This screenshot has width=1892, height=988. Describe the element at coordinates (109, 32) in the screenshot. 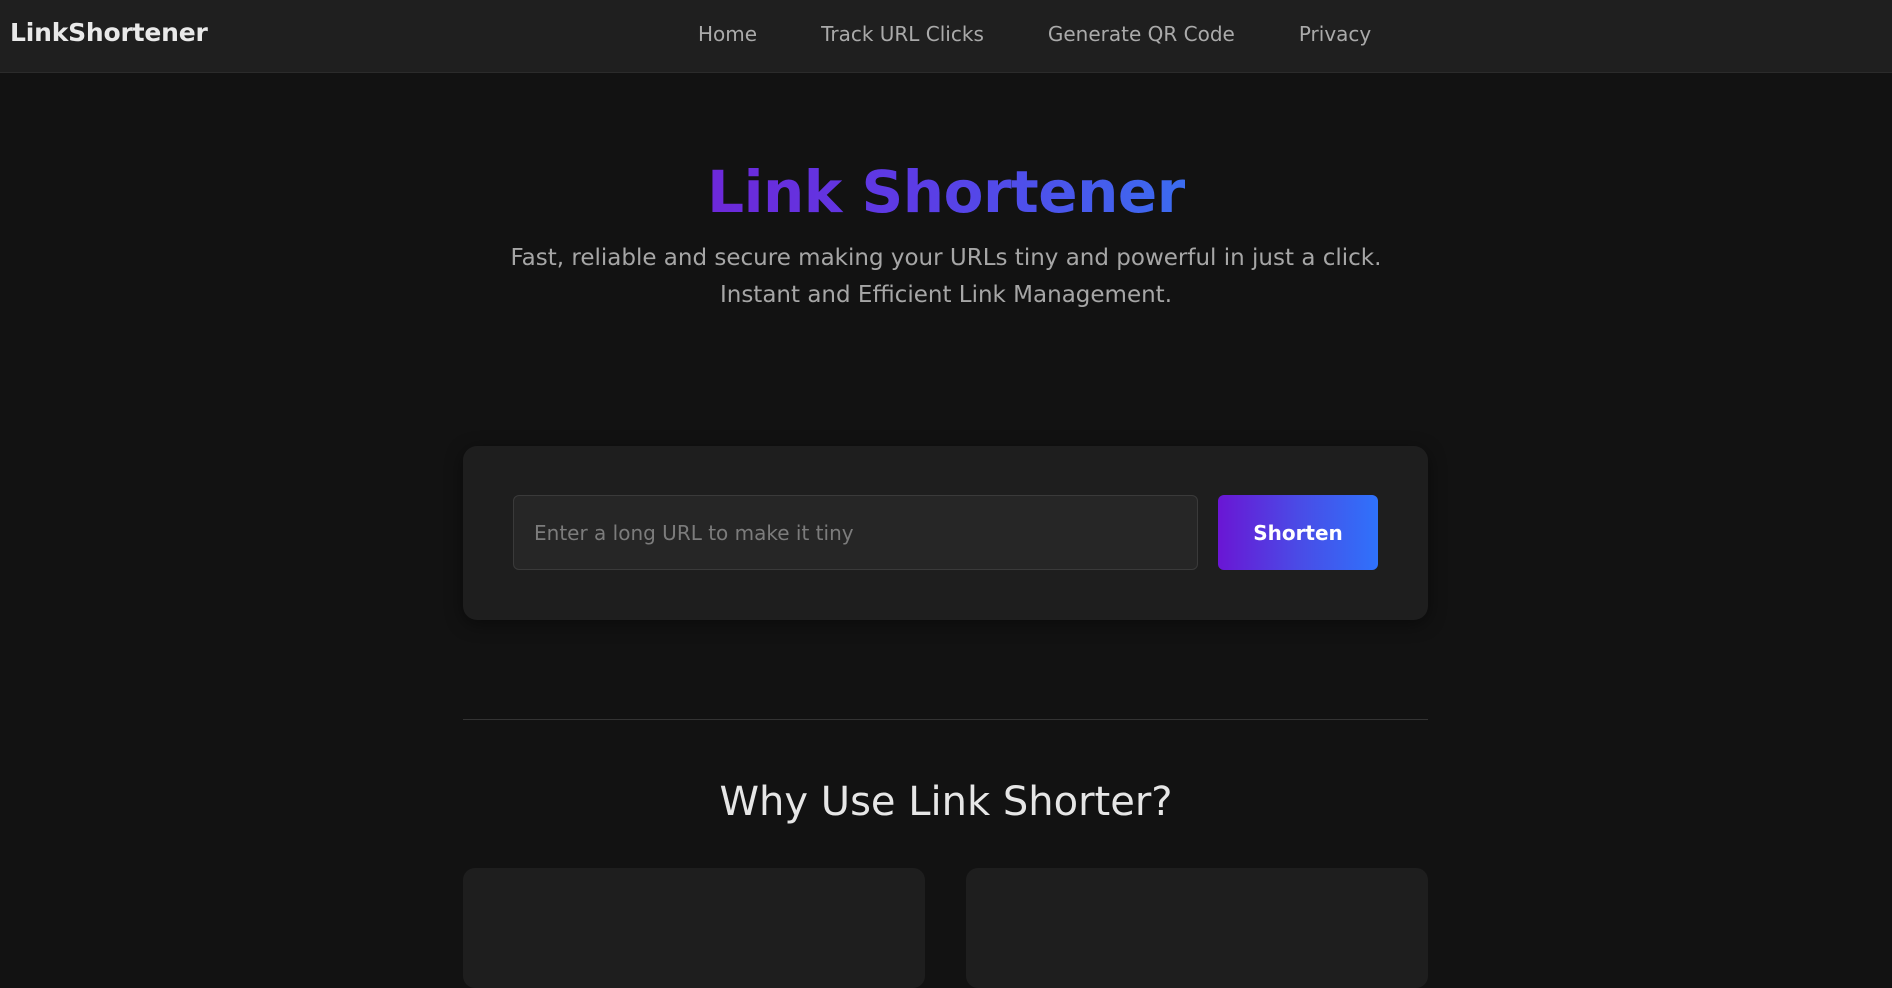

I see `brand-logo: LinkShortener` at that location.